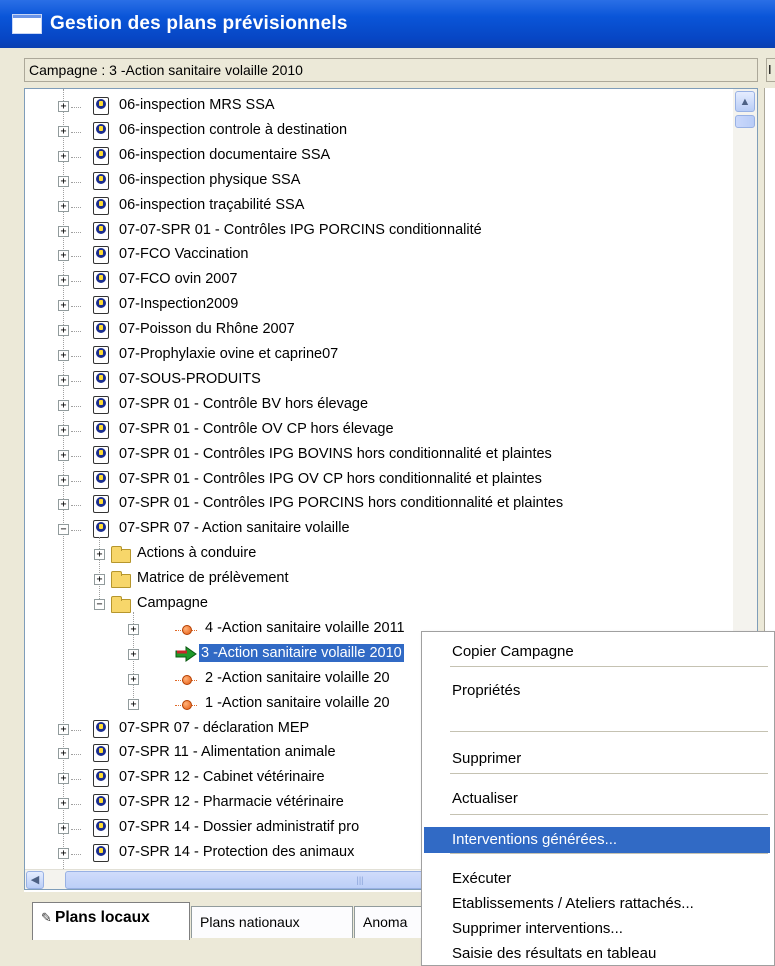 The height and width of the screenshot is (966, 775). Describe the element at coordinates (178, 304) in the screenshot. I see `plan-item-label: 07-Inspection2009` at that location.